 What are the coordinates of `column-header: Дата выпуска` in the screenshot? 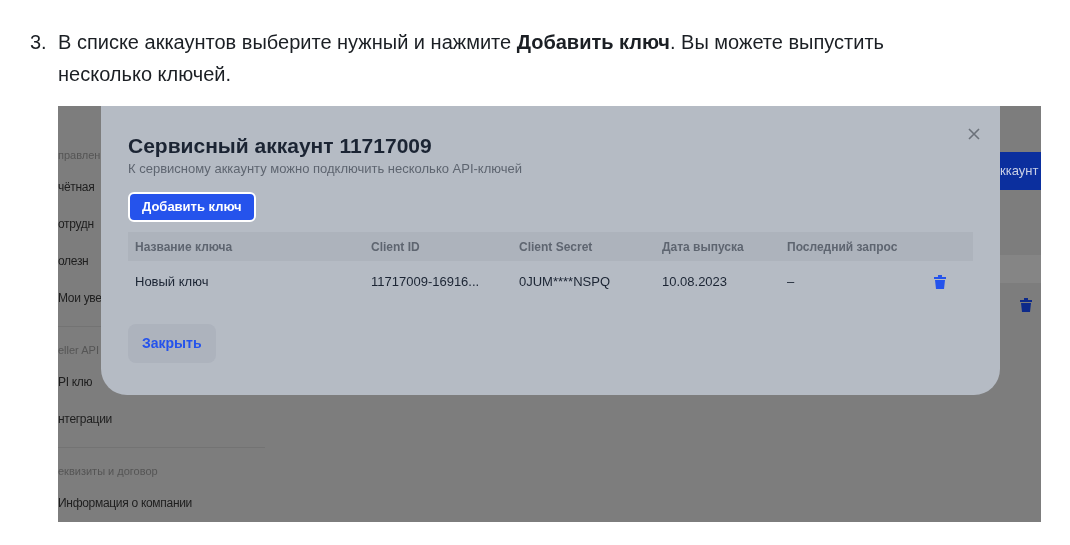 It's located at (703, 246).